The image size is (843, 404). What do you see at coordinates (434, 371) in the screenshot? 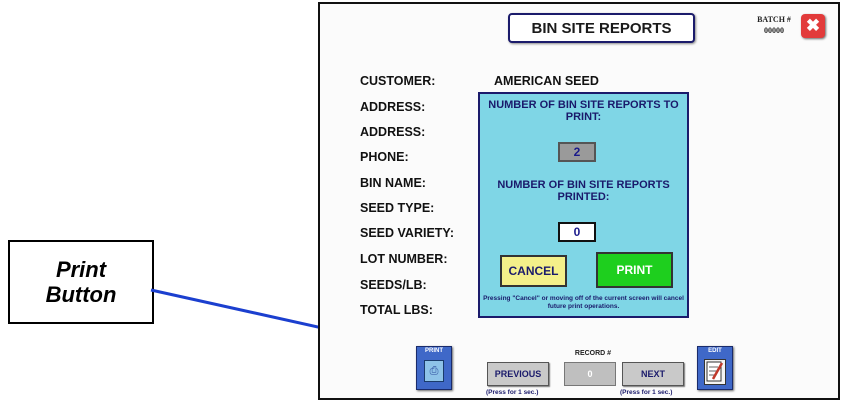
I see `printer-icon: ⎙` at bounding box center [434, 371].